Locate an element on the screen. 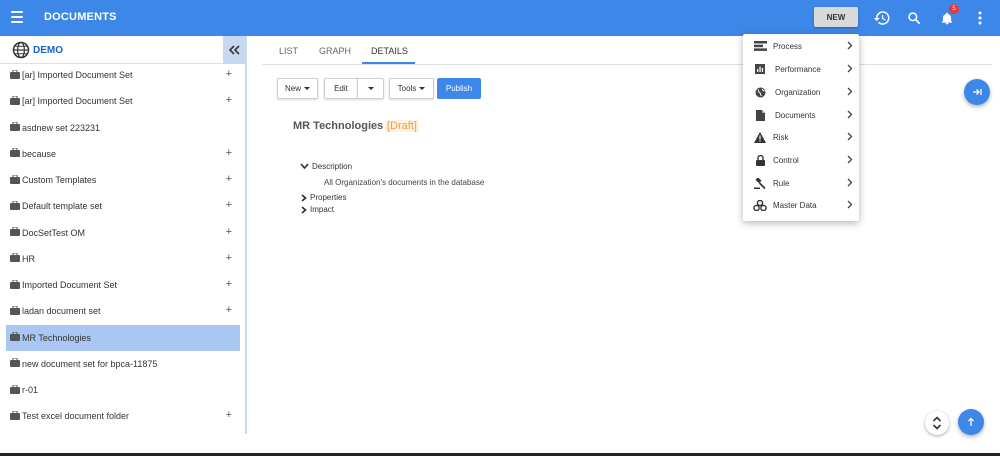 Image resolution: width=1000 pixels, height=456 pixels. tools-dropdown-button: Tools is located at coordinates (411, 88).